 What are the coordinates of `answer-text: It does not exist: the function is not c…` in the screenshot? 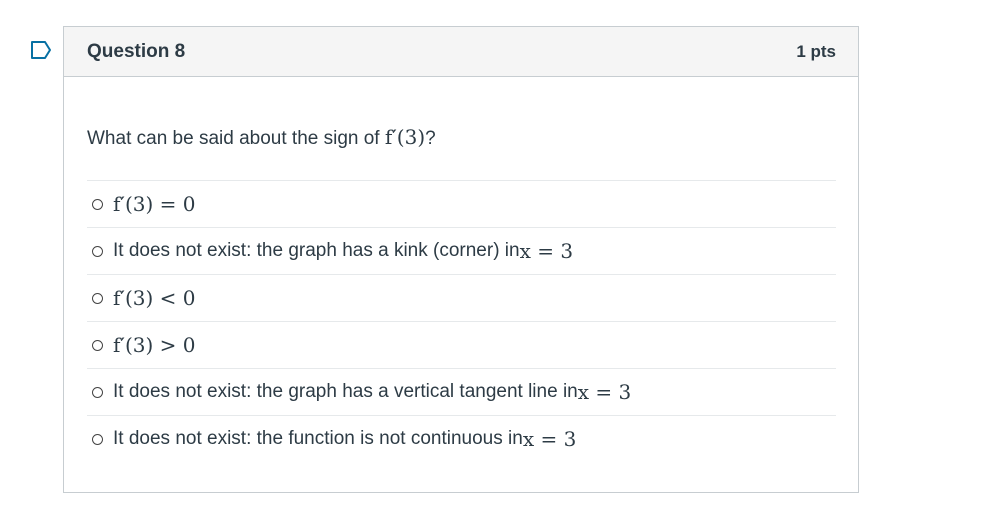 It's located at (318, 438).